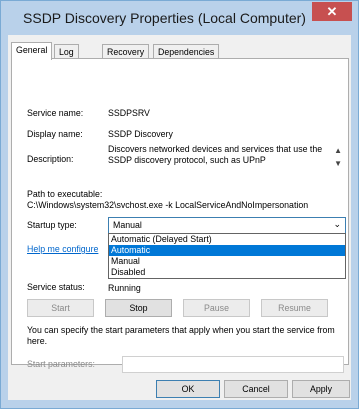  What do you see at coordinates (188, 389) in the screenshot?
I see `ok-button: OK` at bounding box center [188, 389].